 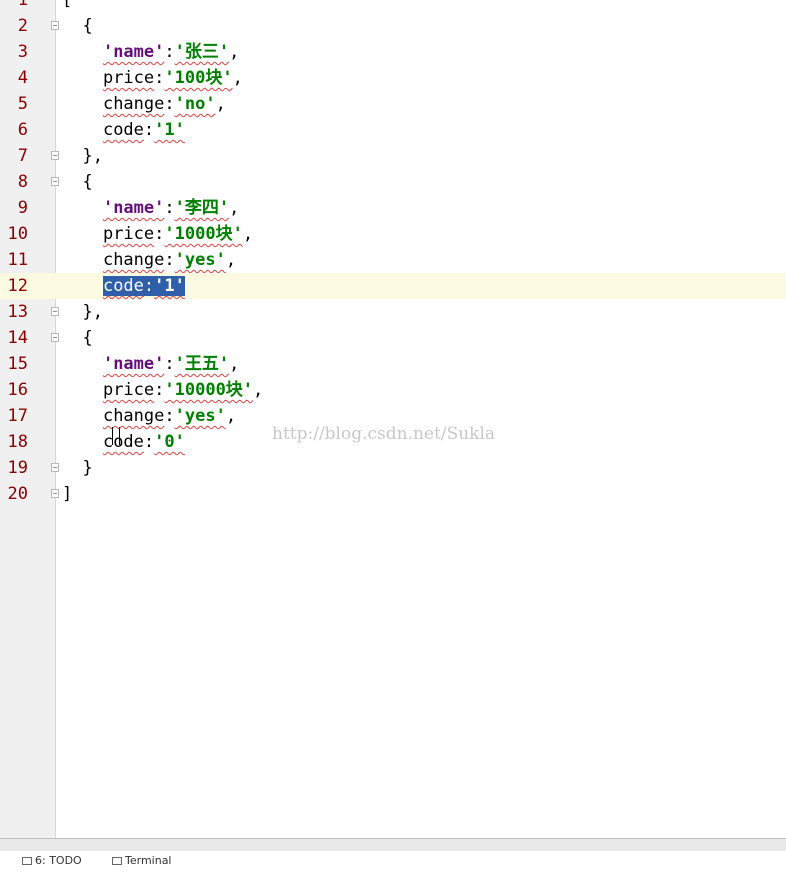 I want to click on code-line: 12 code:'1', so click(x=393, y=286).